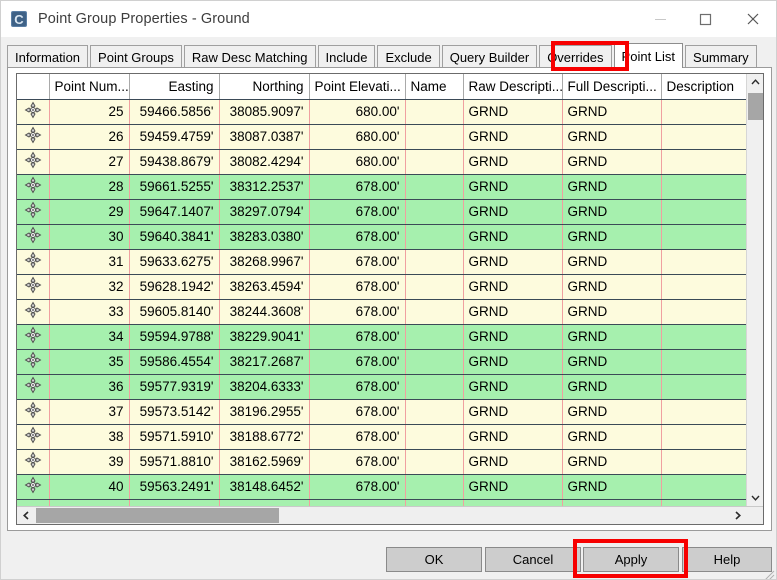 The width and height of the screenshot is (777, 580). Describe the element at coordinates (727, 559) in the screenshot. I see `help-button: Help` at that location.